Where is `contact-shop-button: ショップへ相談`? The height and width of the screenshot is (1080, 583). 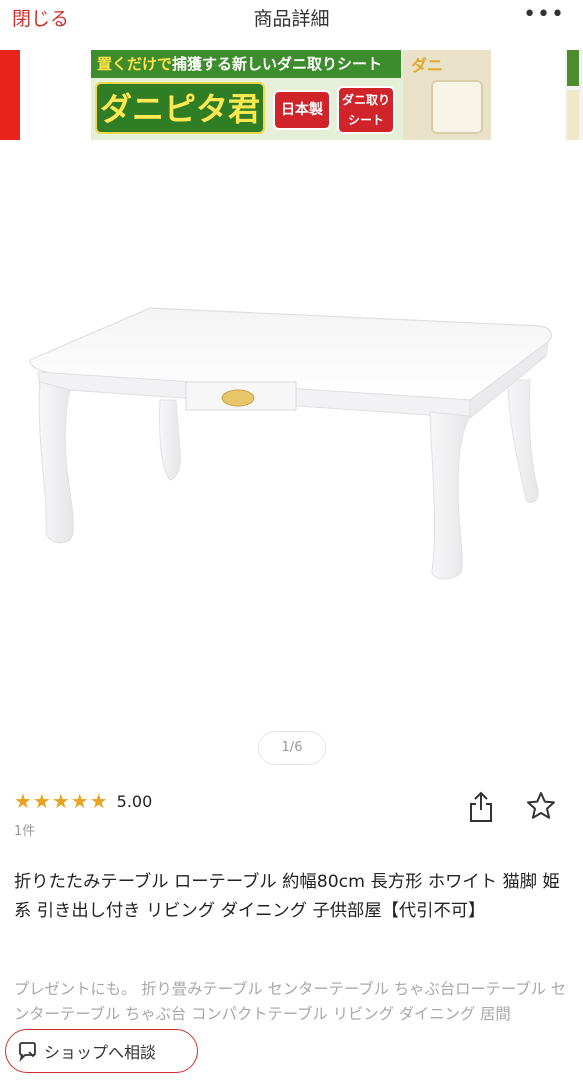 contact-shop-button: ショップへ相談 is located at coordinates (101, 1051).